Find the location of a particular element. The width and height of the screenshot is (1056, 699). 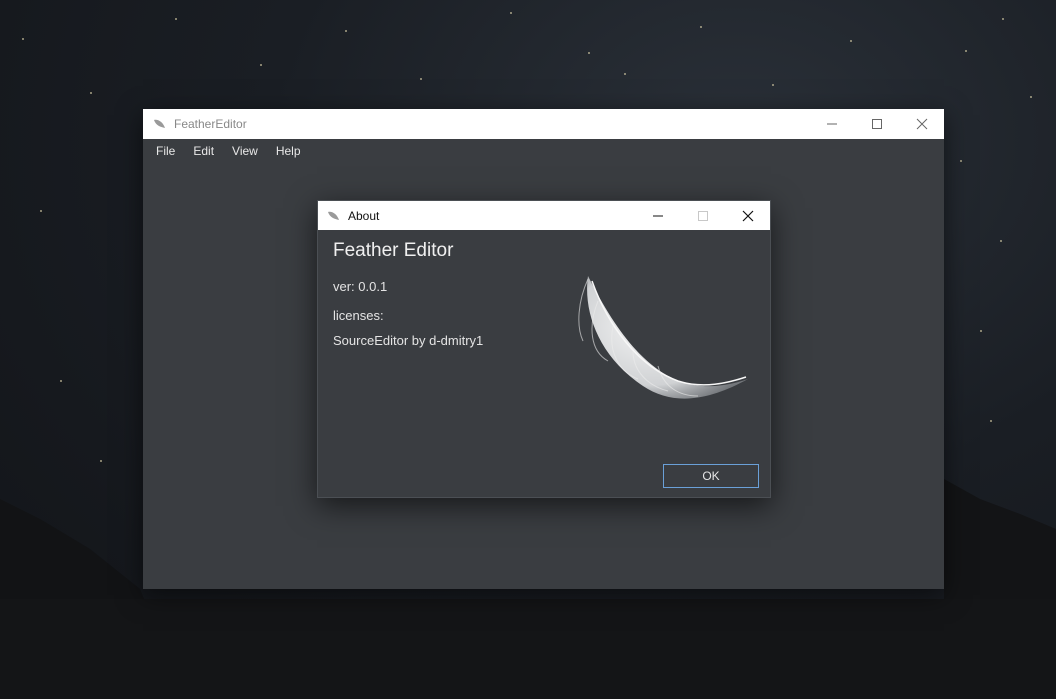

dialog-close-button is located at coordinates (747, 215).